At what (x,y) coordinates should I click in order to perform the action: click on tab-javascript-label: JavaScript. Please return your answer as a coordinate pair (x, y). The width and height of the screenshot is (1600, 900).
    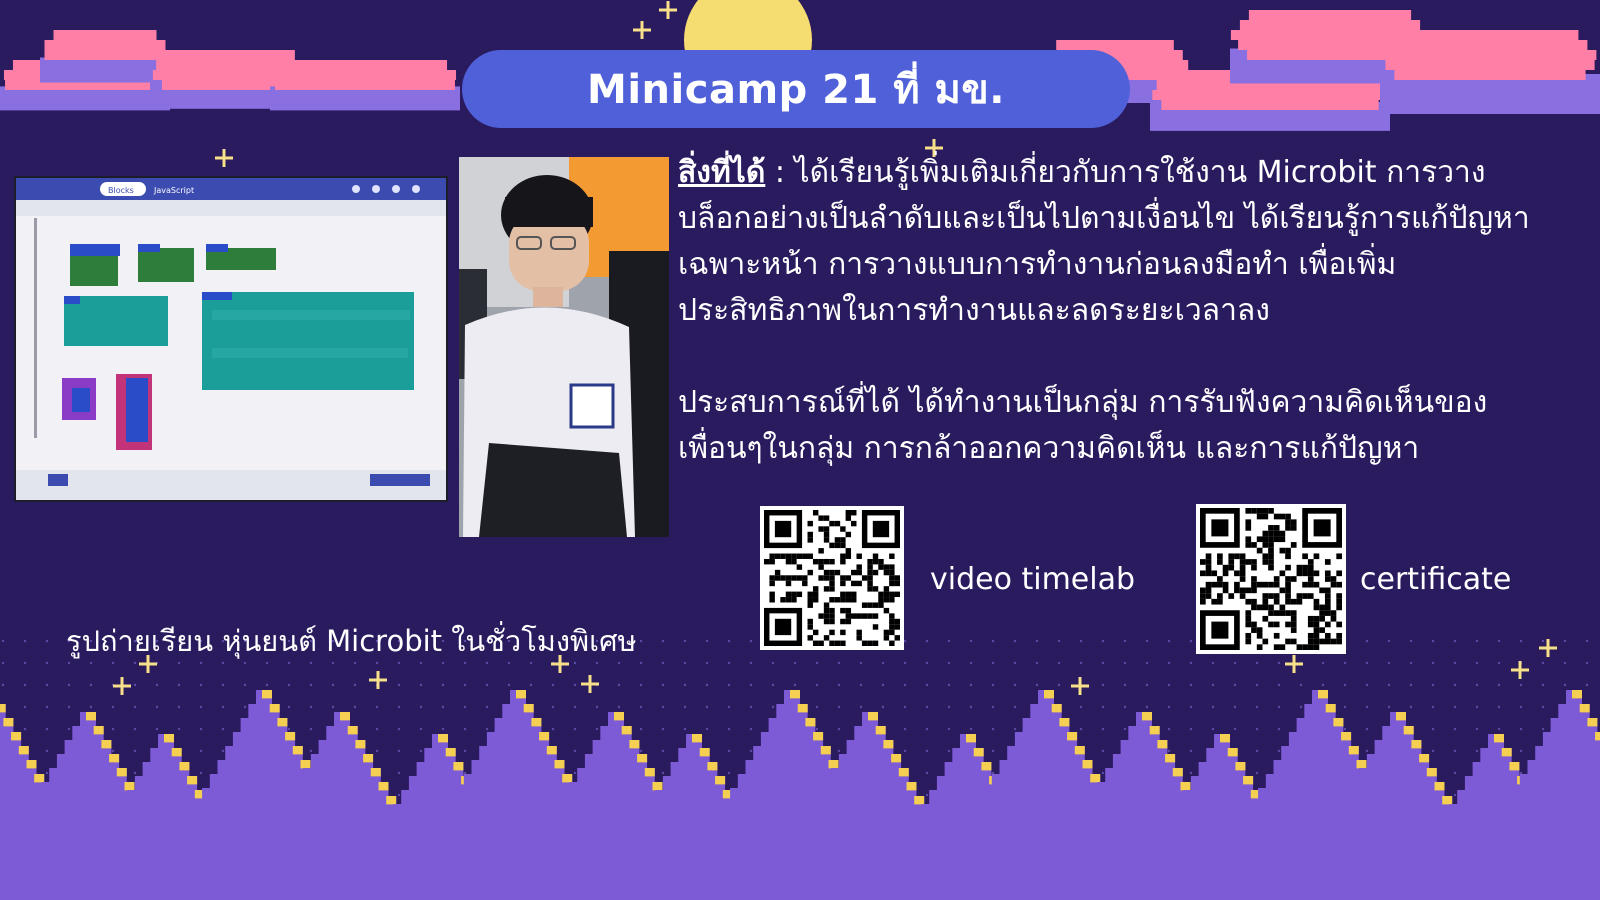
    Looking at the image, I should click on (173, 190).